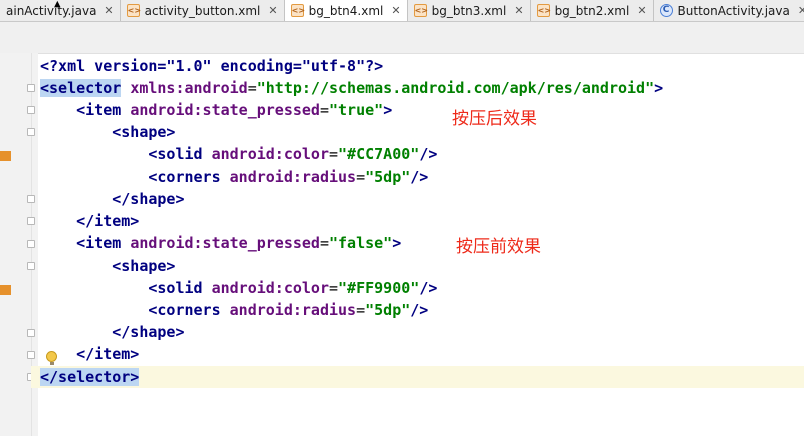 This screenshot has height=436, width=804. What do you see at coordinates (81, 88) in the screenshot?
I see `selector-open-tag: <selector` at bounding box center [81, 88].